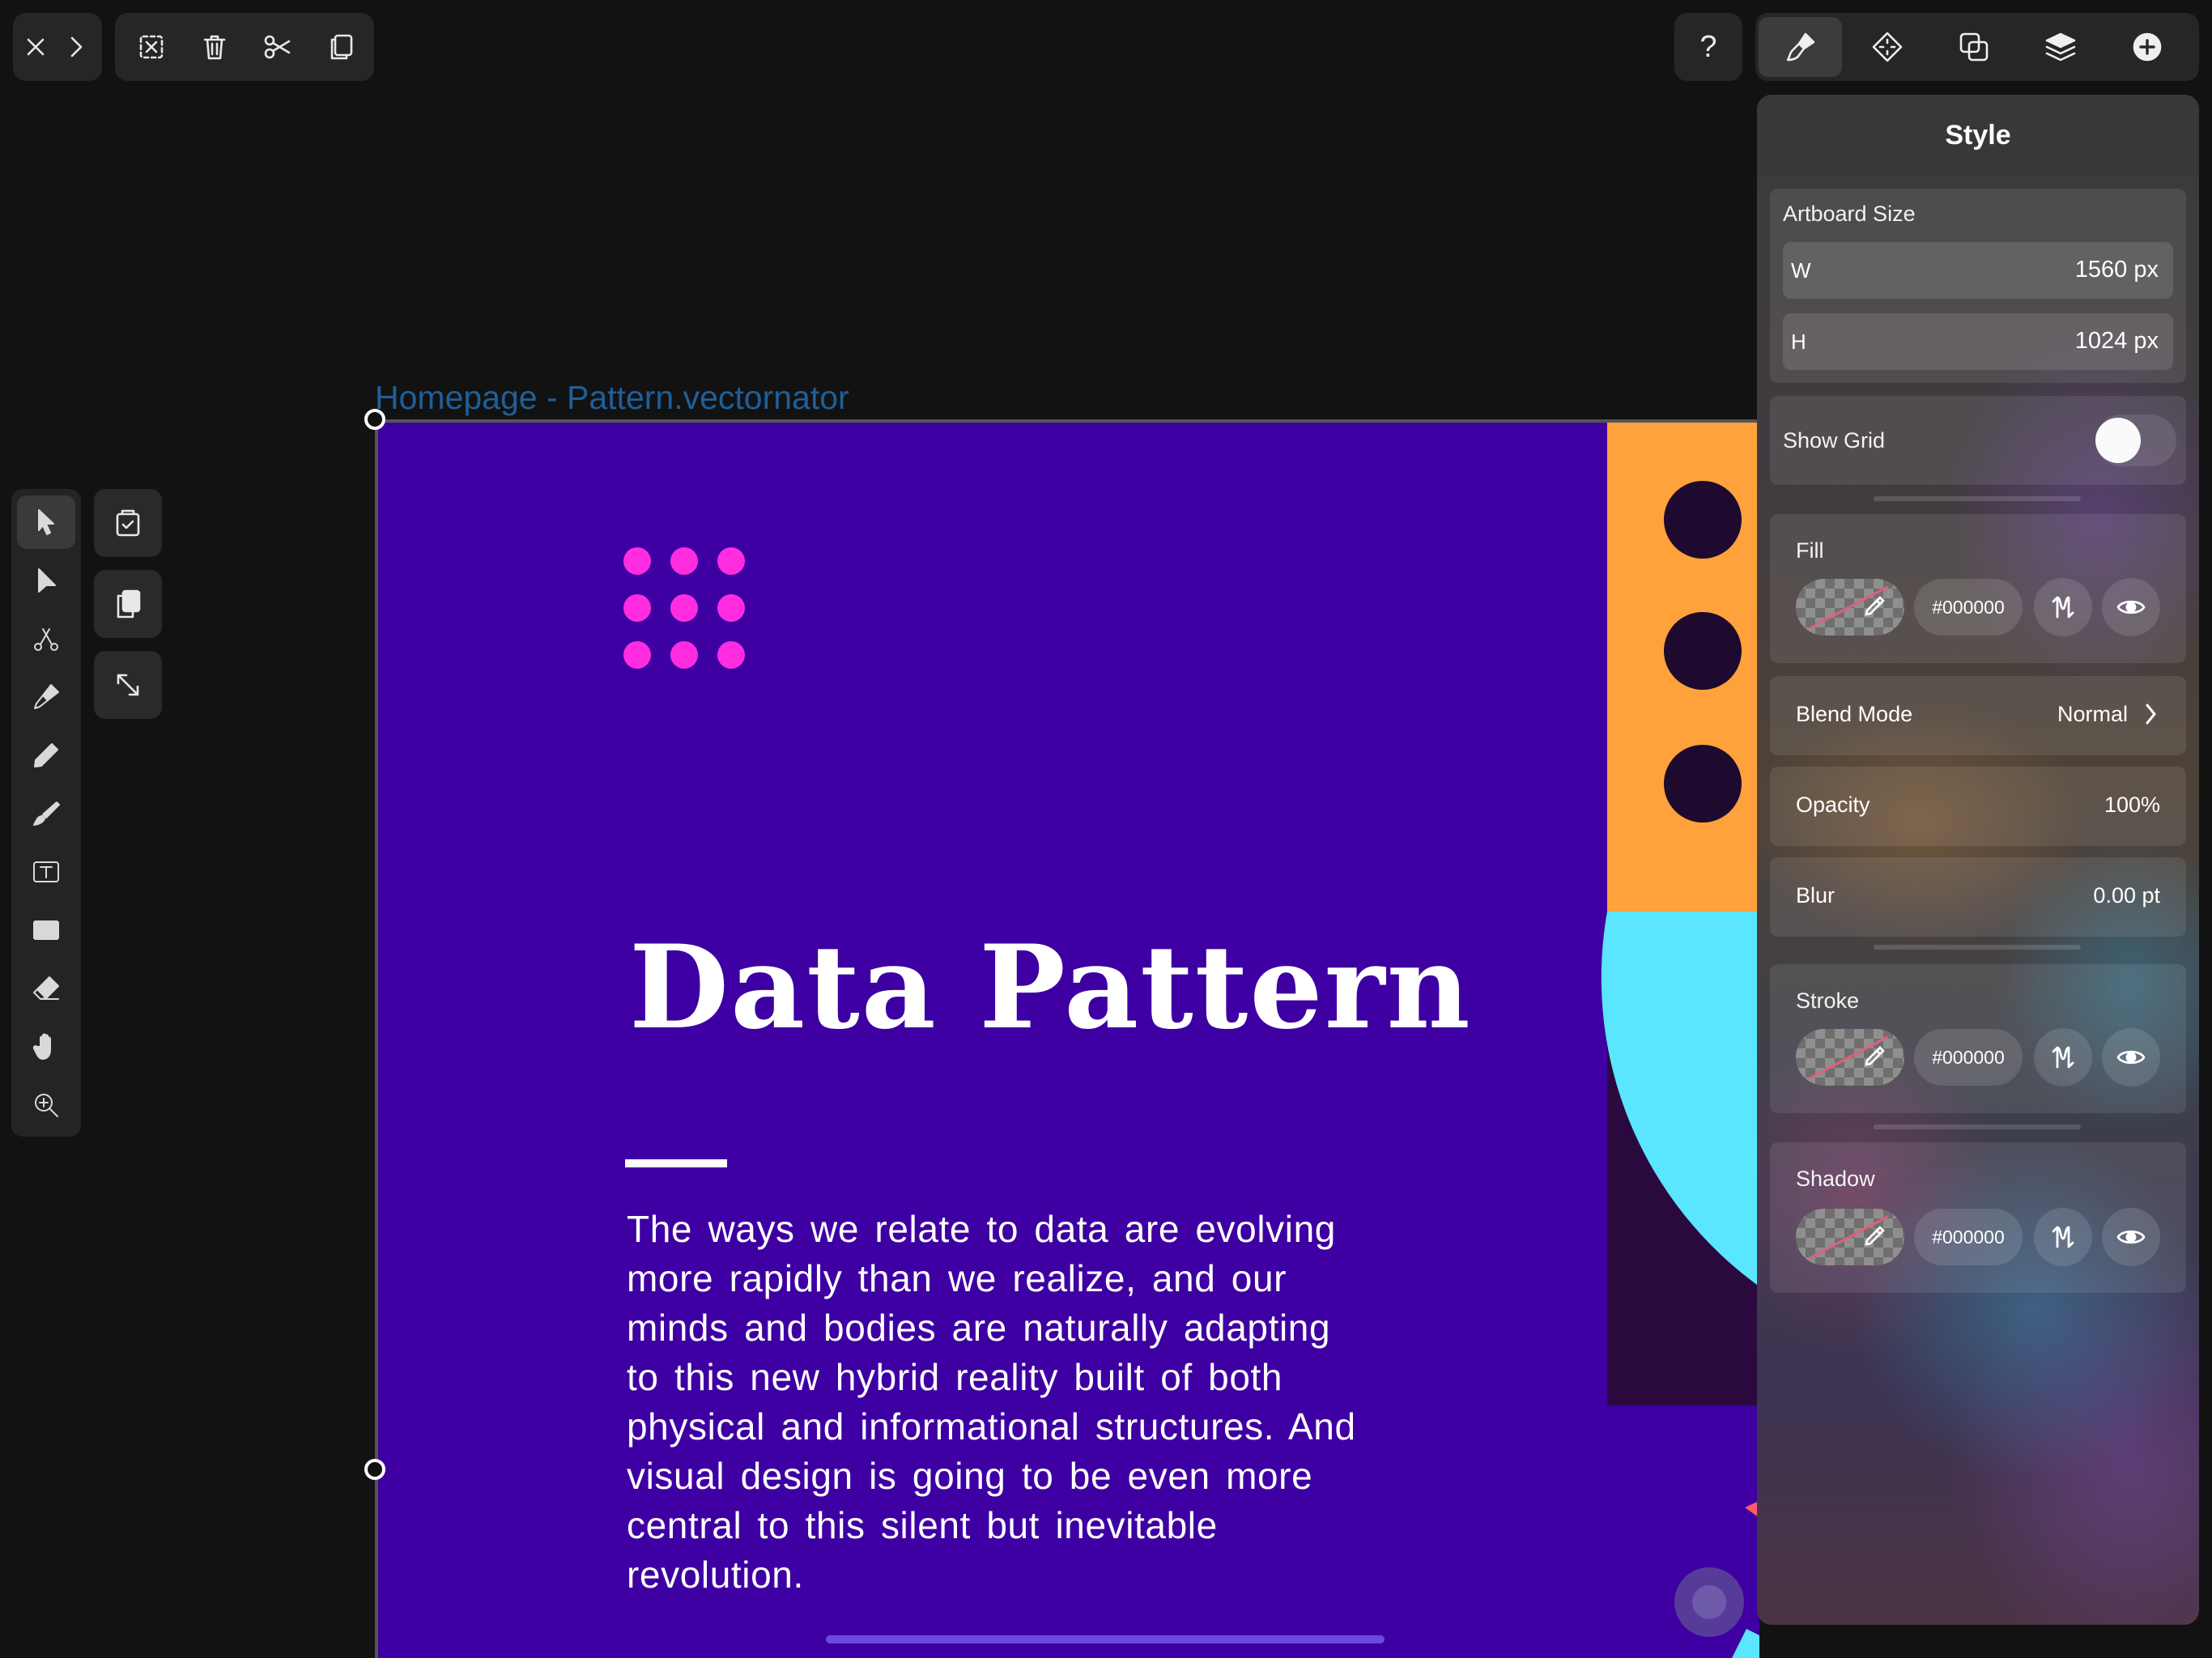 Image resolution: width=2212 pixels, height=1658 pixels. I want to click on inspector-tabs, so click(1977, 47).